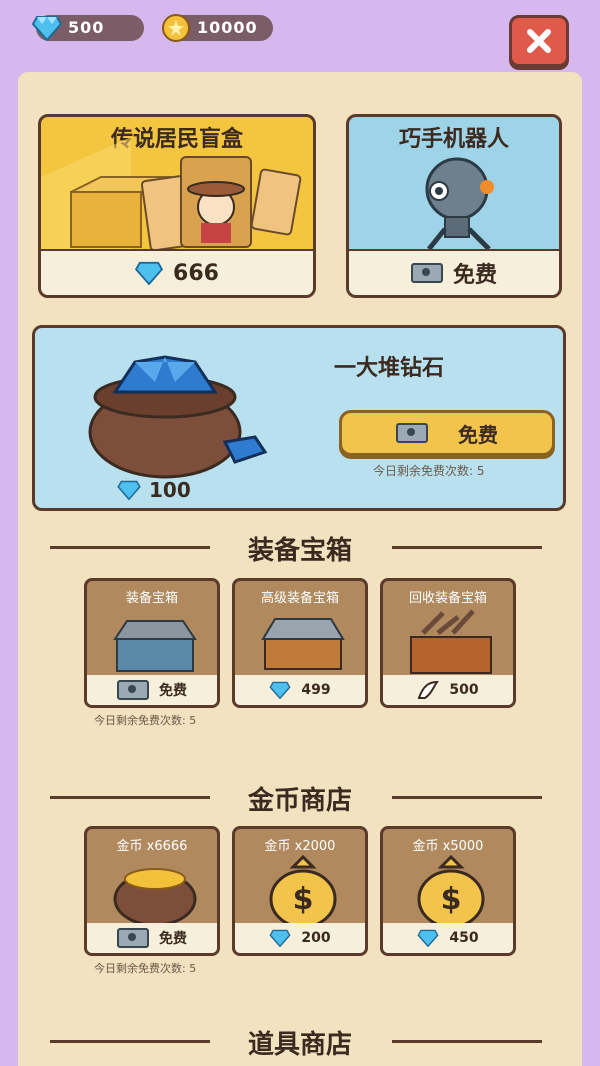  Describe the element at coordinates (177, 272) in the screenshot. I see `legend-box-price: 666` at that location.